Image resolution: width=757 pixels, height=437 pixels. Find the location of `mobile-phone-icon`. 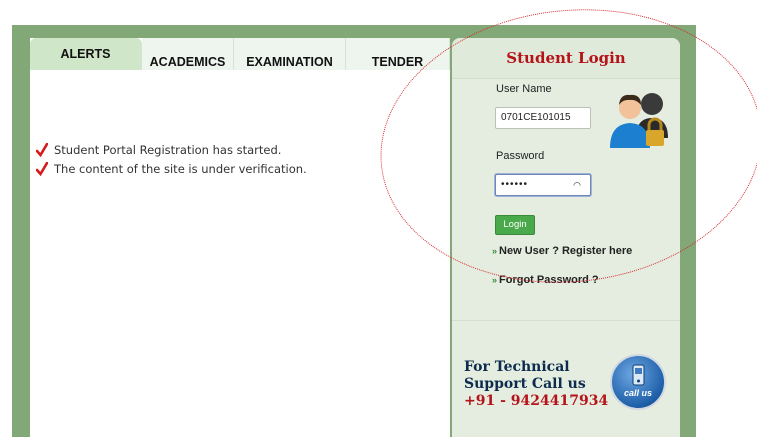

mobile-phone-icon is located at coordinates (638, 375).